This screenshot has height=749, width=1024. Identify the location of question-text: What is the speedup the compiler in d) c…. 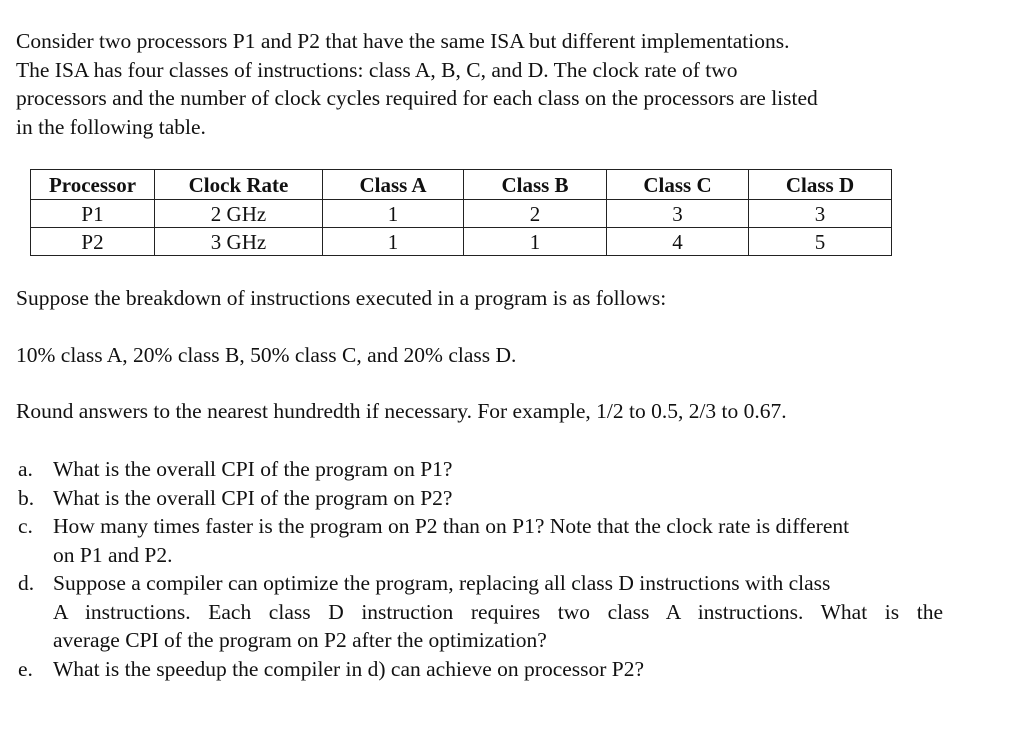
(349, 668).